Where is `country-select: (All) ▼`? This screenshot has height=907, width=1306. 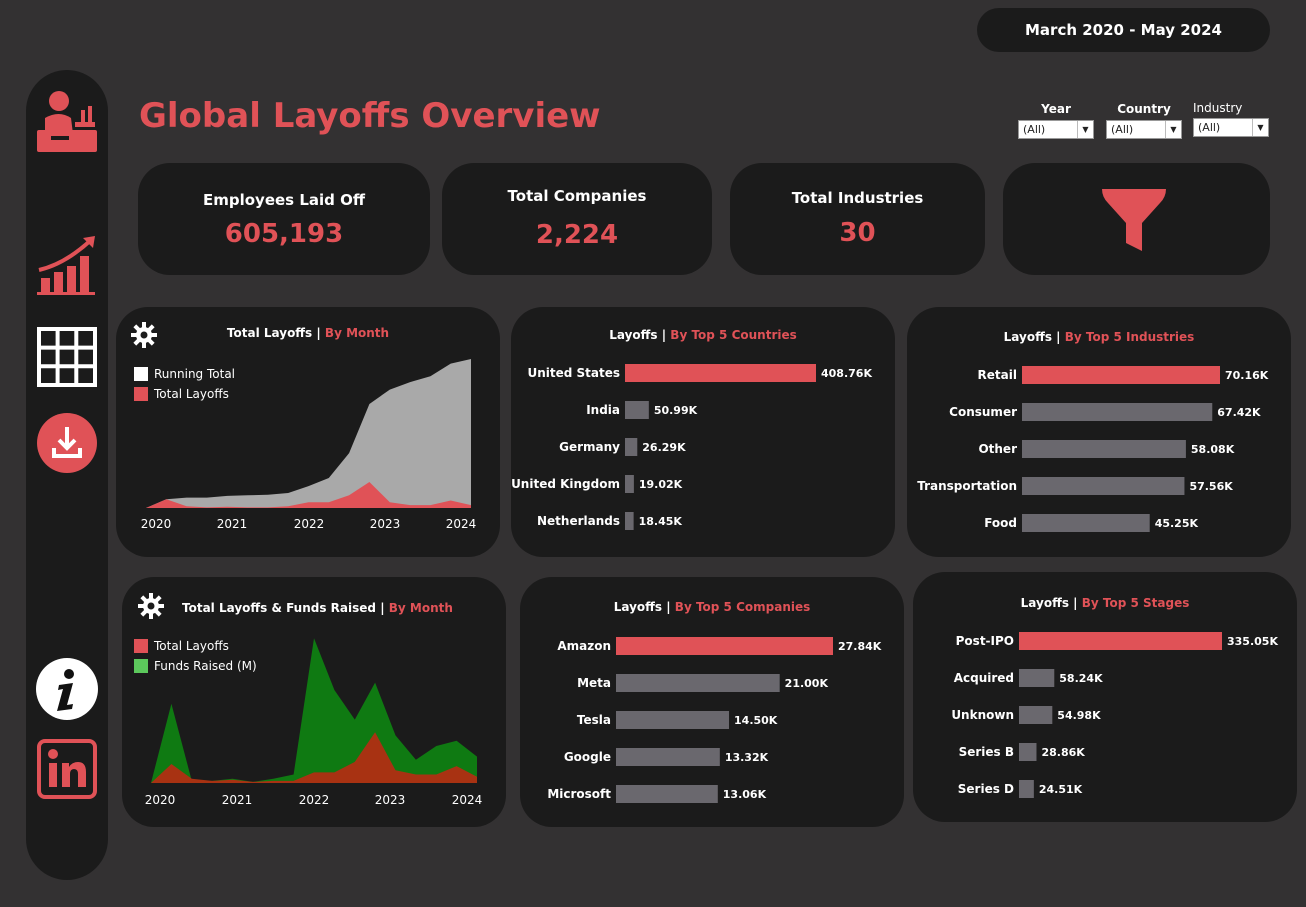
country-select: (All) ▼ is located at coordinates (1144, 129).